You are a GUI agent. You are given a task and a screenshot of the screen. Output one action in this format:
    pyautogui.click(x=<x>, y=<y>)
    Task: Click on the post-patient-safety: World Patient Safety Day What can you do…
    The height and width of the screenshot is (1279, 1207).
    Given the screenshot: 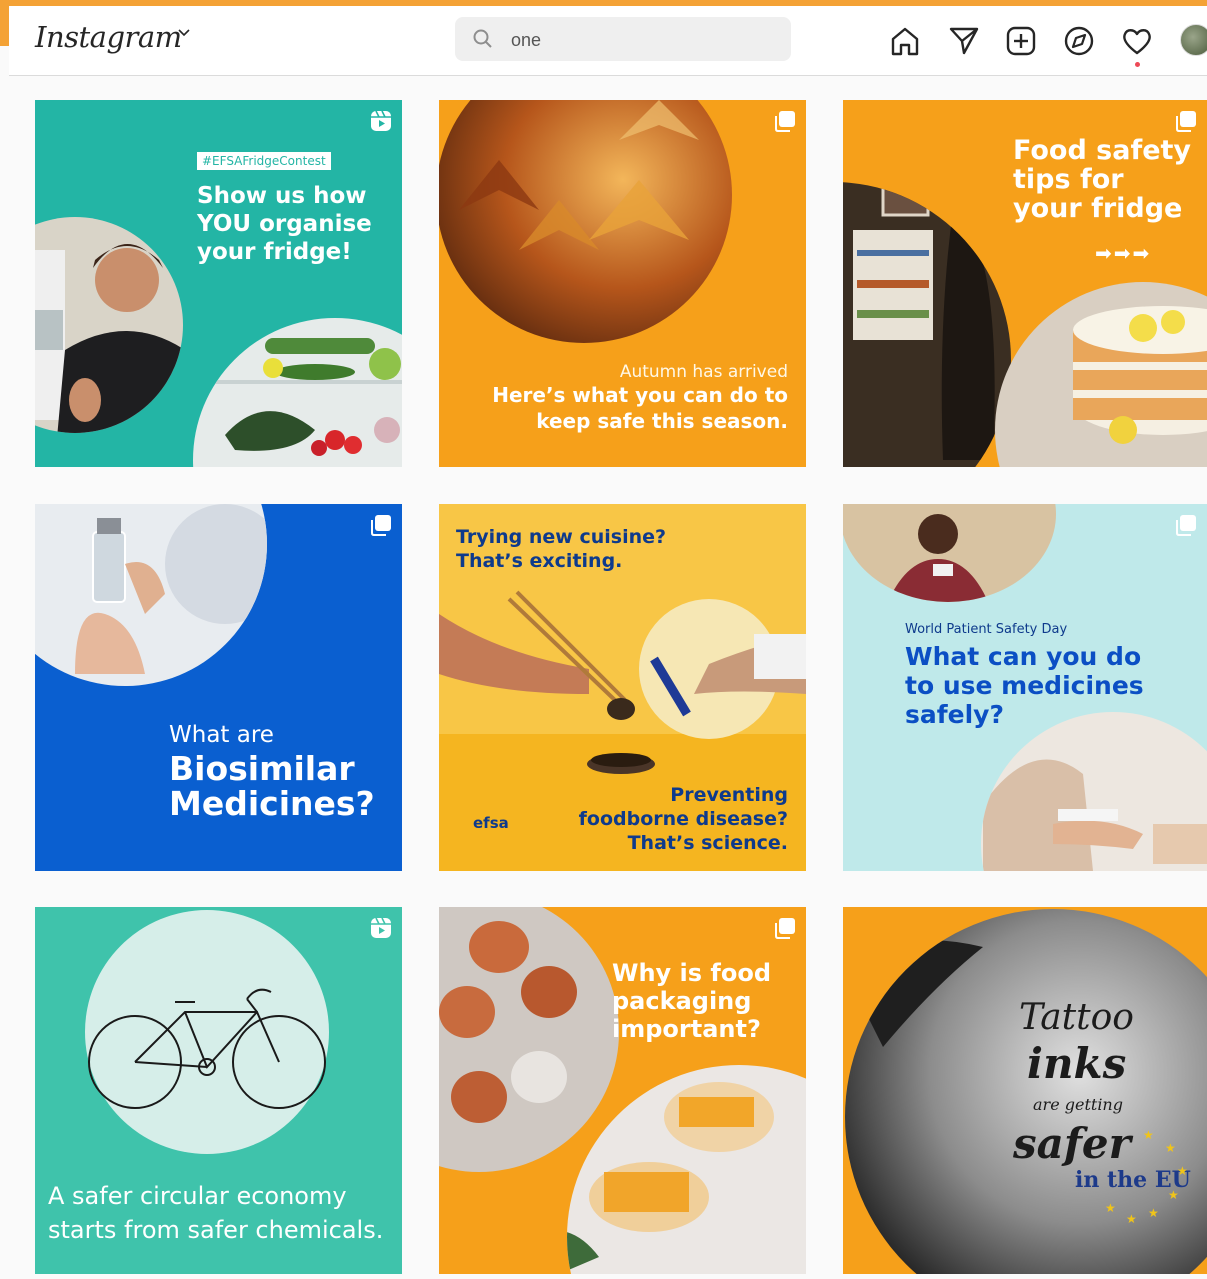 What is the action you would take?
    pyautogui.click(x=1025, y=687)
    